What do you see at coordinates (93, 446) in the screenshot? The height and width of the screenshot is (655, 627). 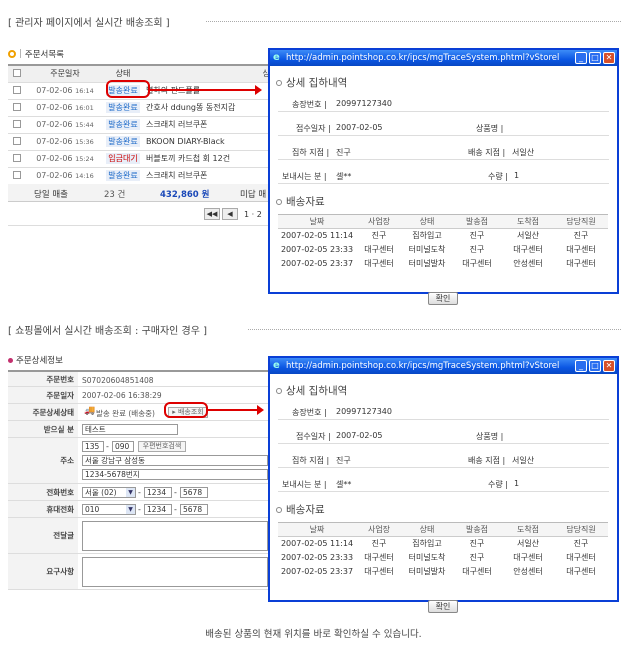 I see `zip1-input: 135` at bounding box center [93, 446].